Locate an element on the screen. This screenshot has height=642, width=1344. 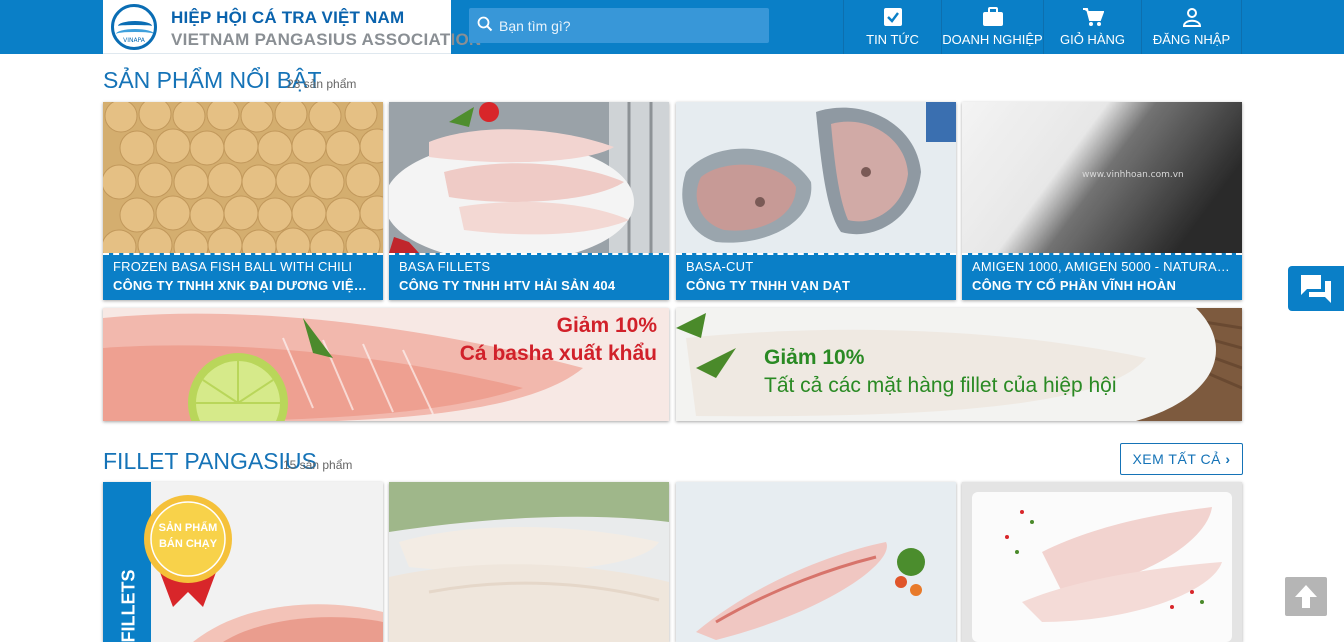
product-caption: BASA-CUT CÔNG TY TNHH VẠN DẠT is located at coordinates (816, 276).